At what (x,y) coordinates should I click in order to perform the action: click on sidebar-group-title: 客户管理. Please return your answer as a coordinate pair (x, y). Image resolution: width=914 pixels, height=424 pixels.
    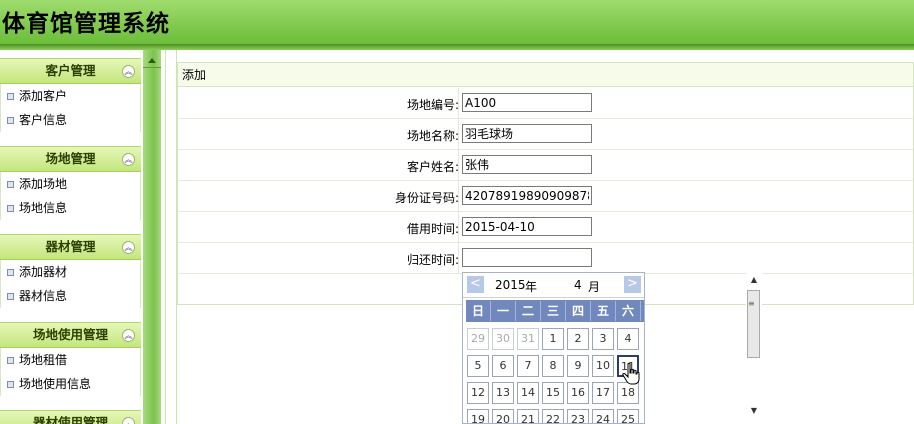
    Looking at the image, I should click on (70, 70).